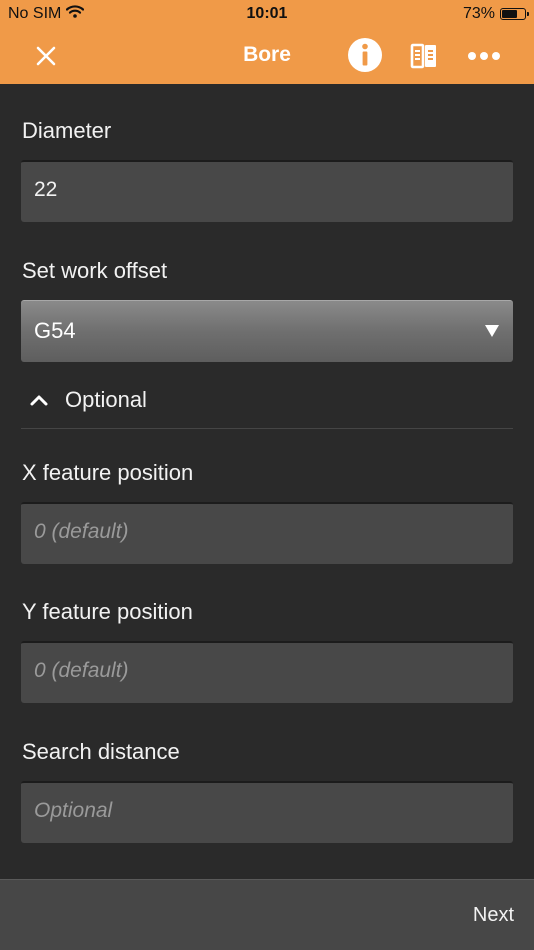 The width and height of the screenshot is (534, 950). Describe the element at coordinates (108, 472) in the screenshot. I see `x-position-label: X feature position` at that location.